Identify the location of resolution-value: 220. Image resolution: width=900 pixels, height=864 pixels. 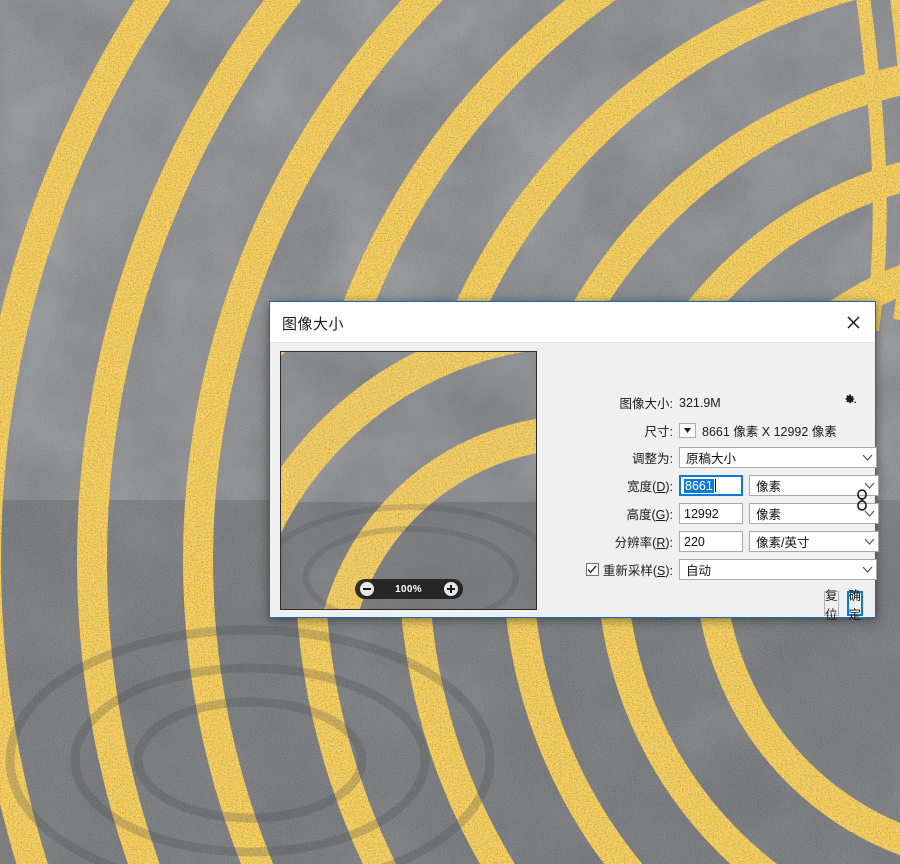
(694, 541).